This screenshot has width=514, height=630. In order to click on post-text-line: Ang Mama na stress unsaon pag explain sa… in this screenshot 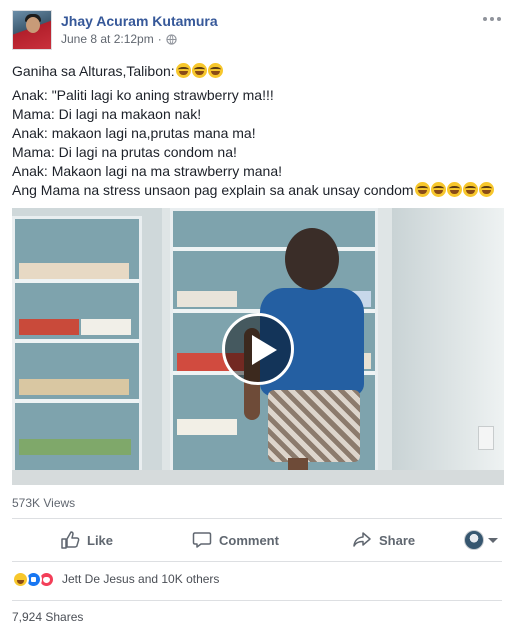, I will do `click(260, 190)`.